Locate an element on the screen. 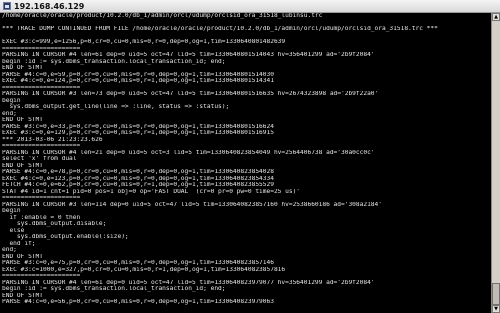 The height and width of the screenshot is (313, 500). scroll-up-arrow-icon: ▲ is located at coordinates (496, 17).